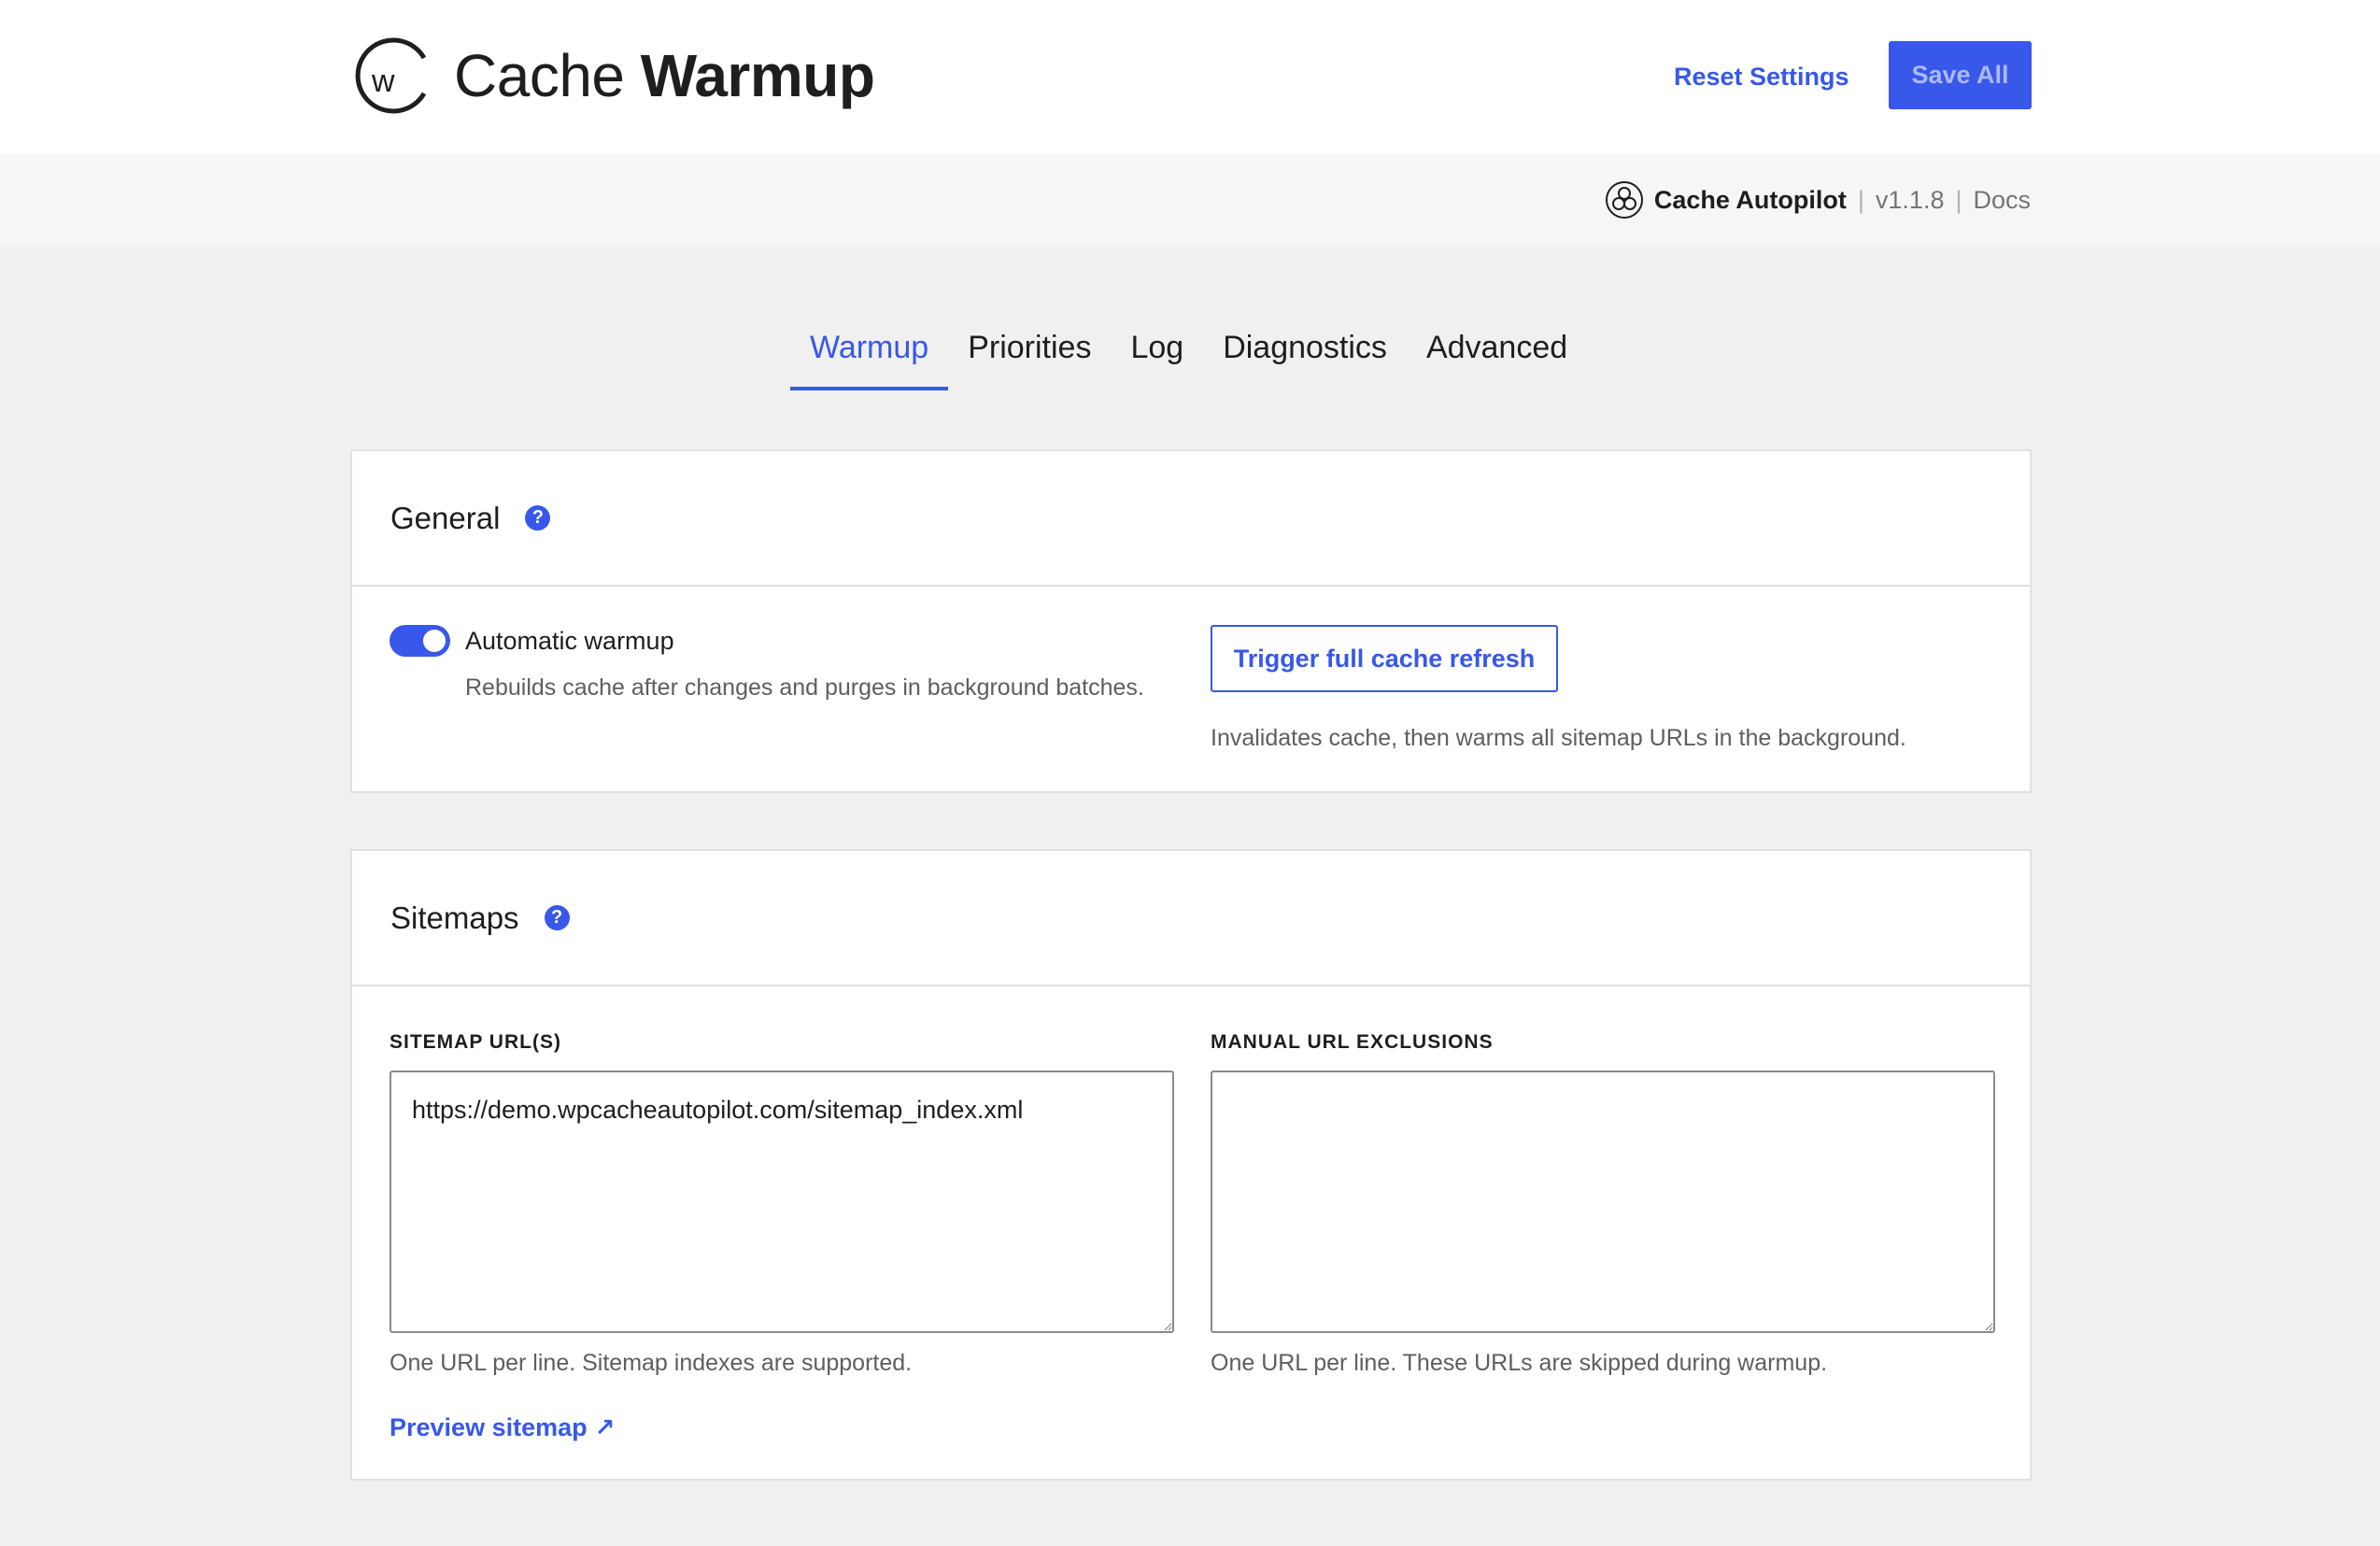 This screenshot has width=2380, height=1546. I want to click on tab-advanced: Advanced, so click(1497, 347).